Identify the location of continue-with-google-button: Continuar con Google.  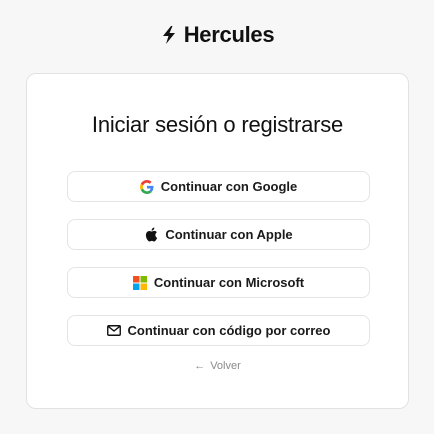
(218, 186).